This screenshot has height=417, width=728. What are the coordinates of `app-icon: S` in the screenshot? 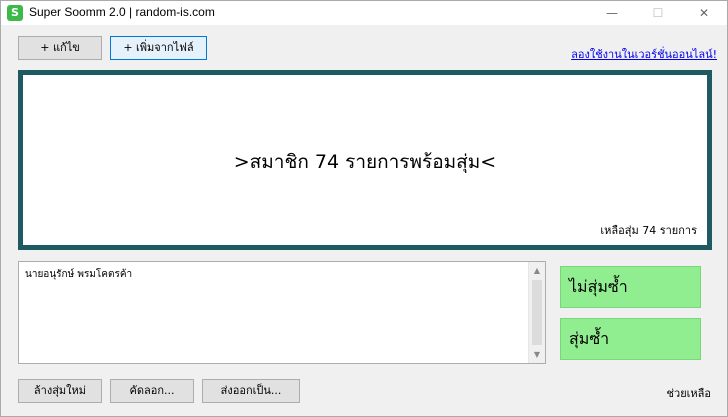 It's located at (15, 13).